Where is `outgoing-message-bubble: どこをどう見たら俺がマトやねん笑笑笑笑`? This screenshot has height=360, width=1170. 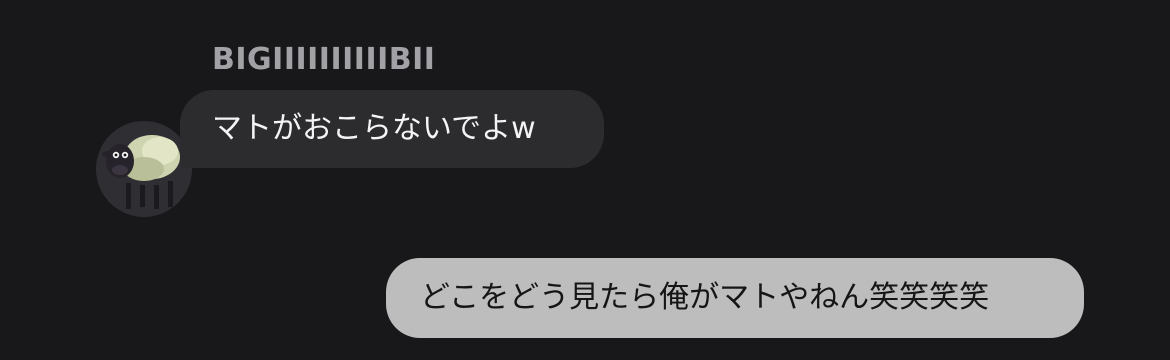 outgoing-message-bubble: どこをどう見たら俺がマトやねん笑笑笑笑 is located at coordinates (735, 298).